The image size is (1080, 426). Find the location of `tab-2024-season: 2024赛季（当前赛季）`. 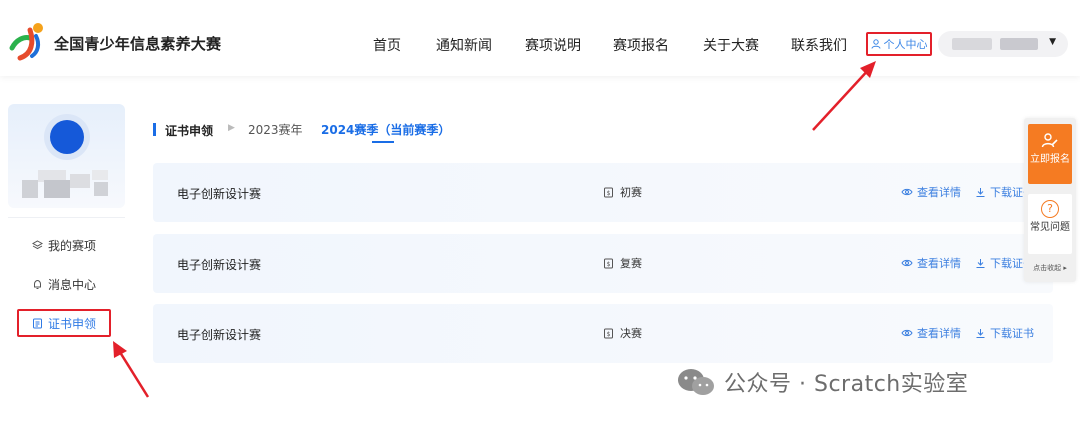

tab-2024-season: 2024赛季（当前赛季） is located at coordinates (385, 129).